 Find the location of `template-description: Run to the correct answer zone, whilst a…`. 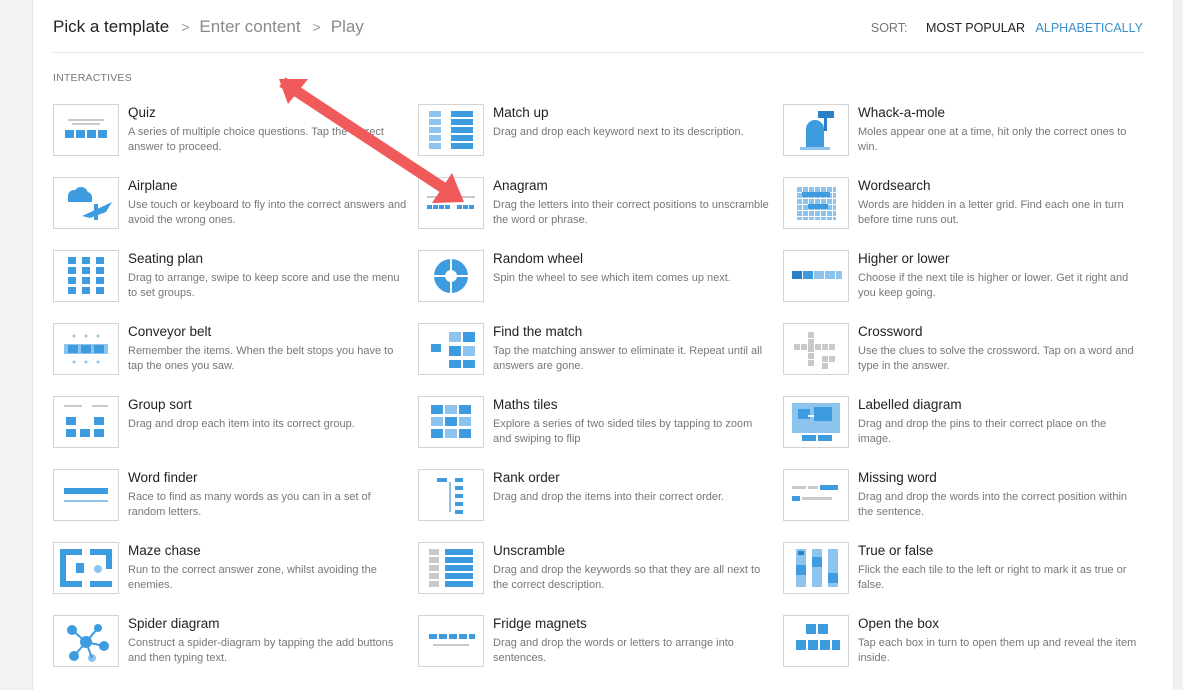

template-description: Run to the correct answer zone, whilst a… is located at coordinates (252, 577).